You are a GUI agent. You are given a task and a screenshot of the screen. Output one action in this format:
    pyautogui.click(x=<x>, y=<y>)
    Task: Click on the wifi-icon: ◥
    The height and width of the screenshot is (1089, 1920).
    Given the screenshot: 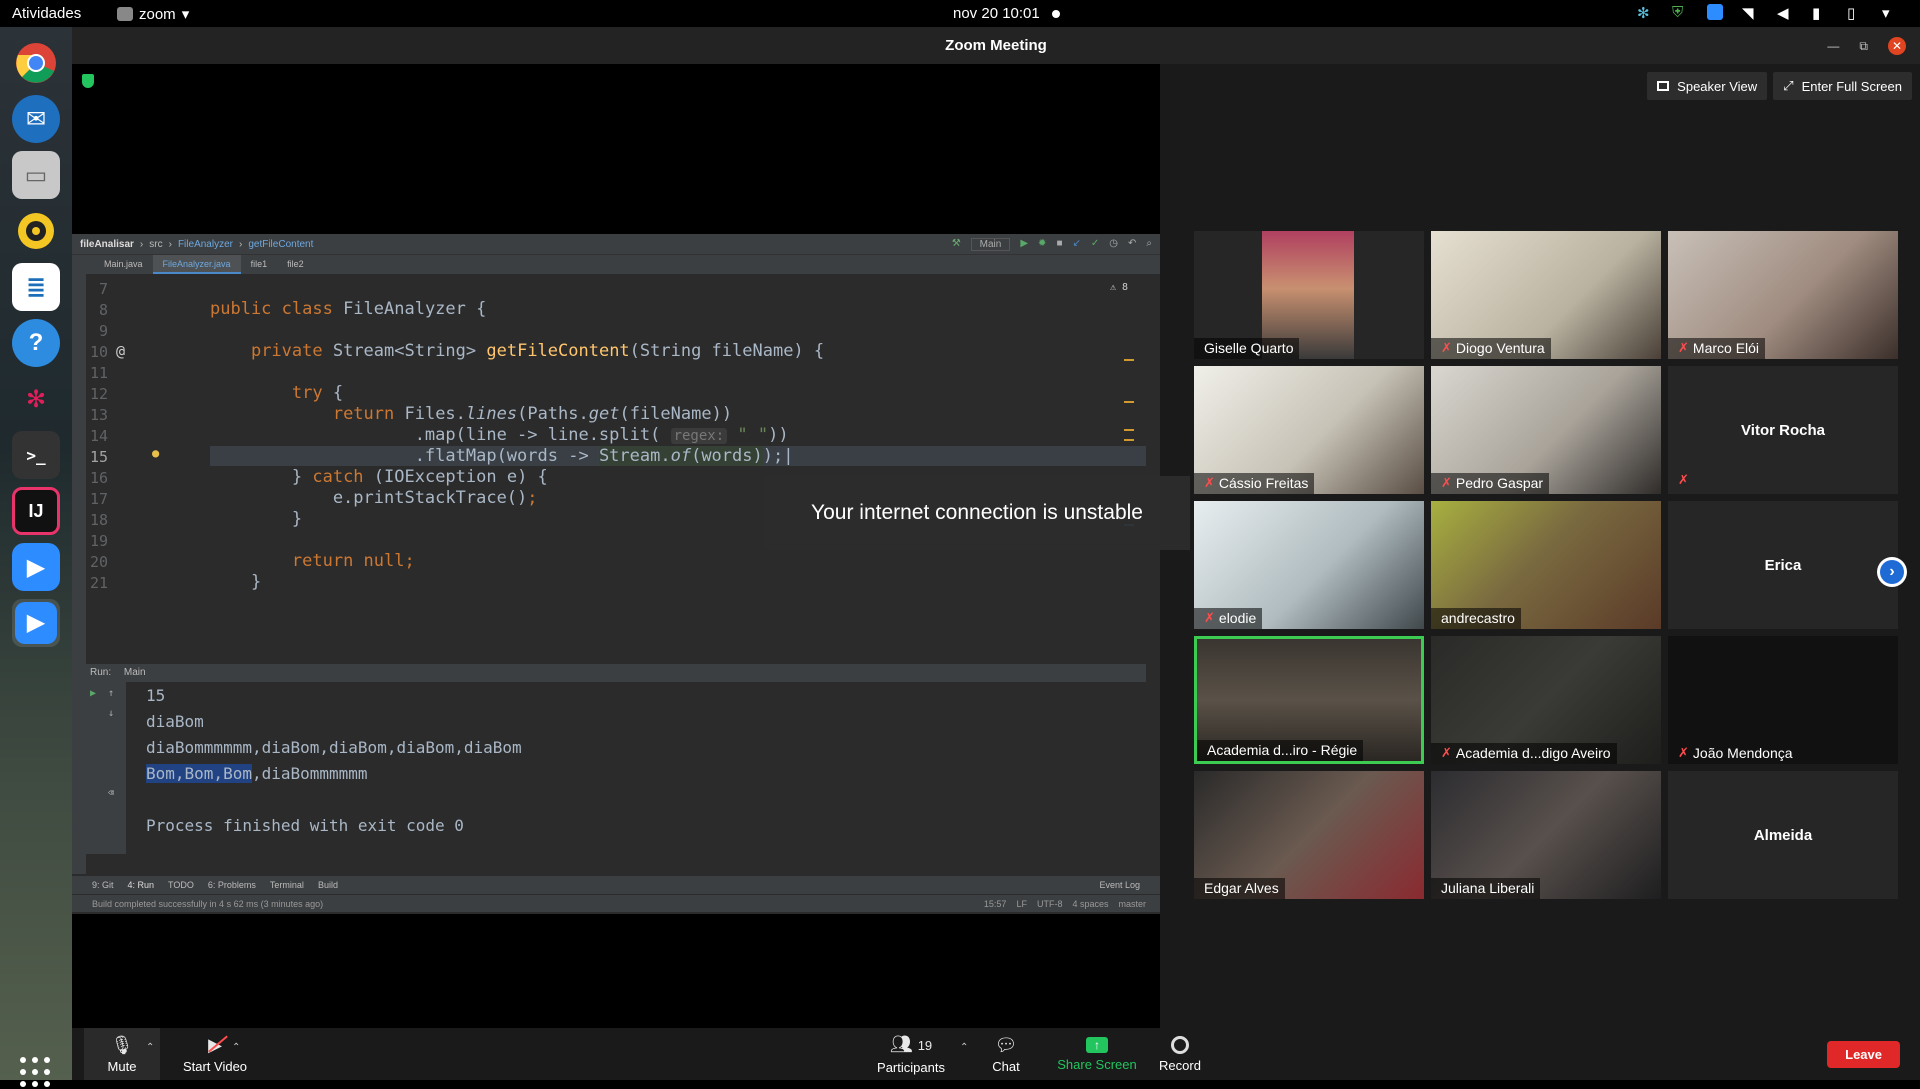 What is the action you would take?
    pyautogui.click(x=1750, y=13)
    